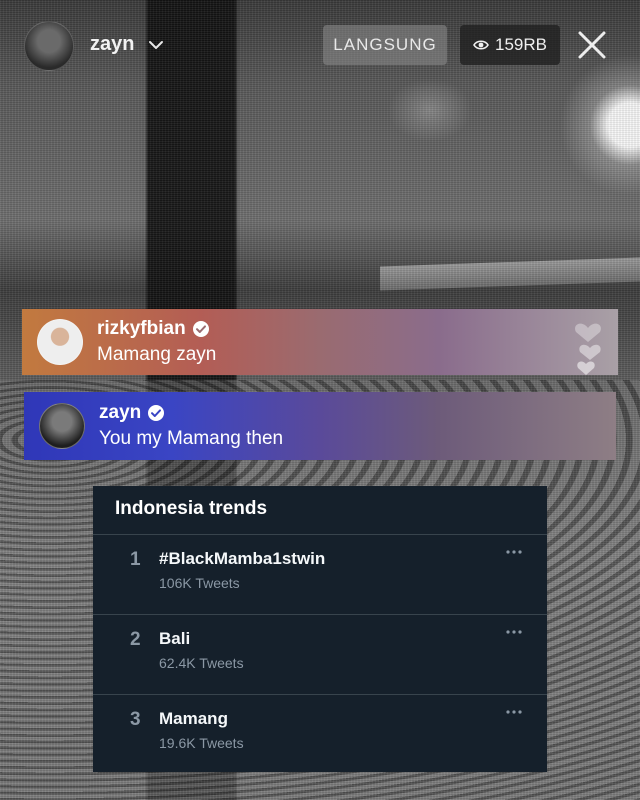 This screenshot has height=800, width=640. I want to click on trend-rank: 2, so click(135, 639).